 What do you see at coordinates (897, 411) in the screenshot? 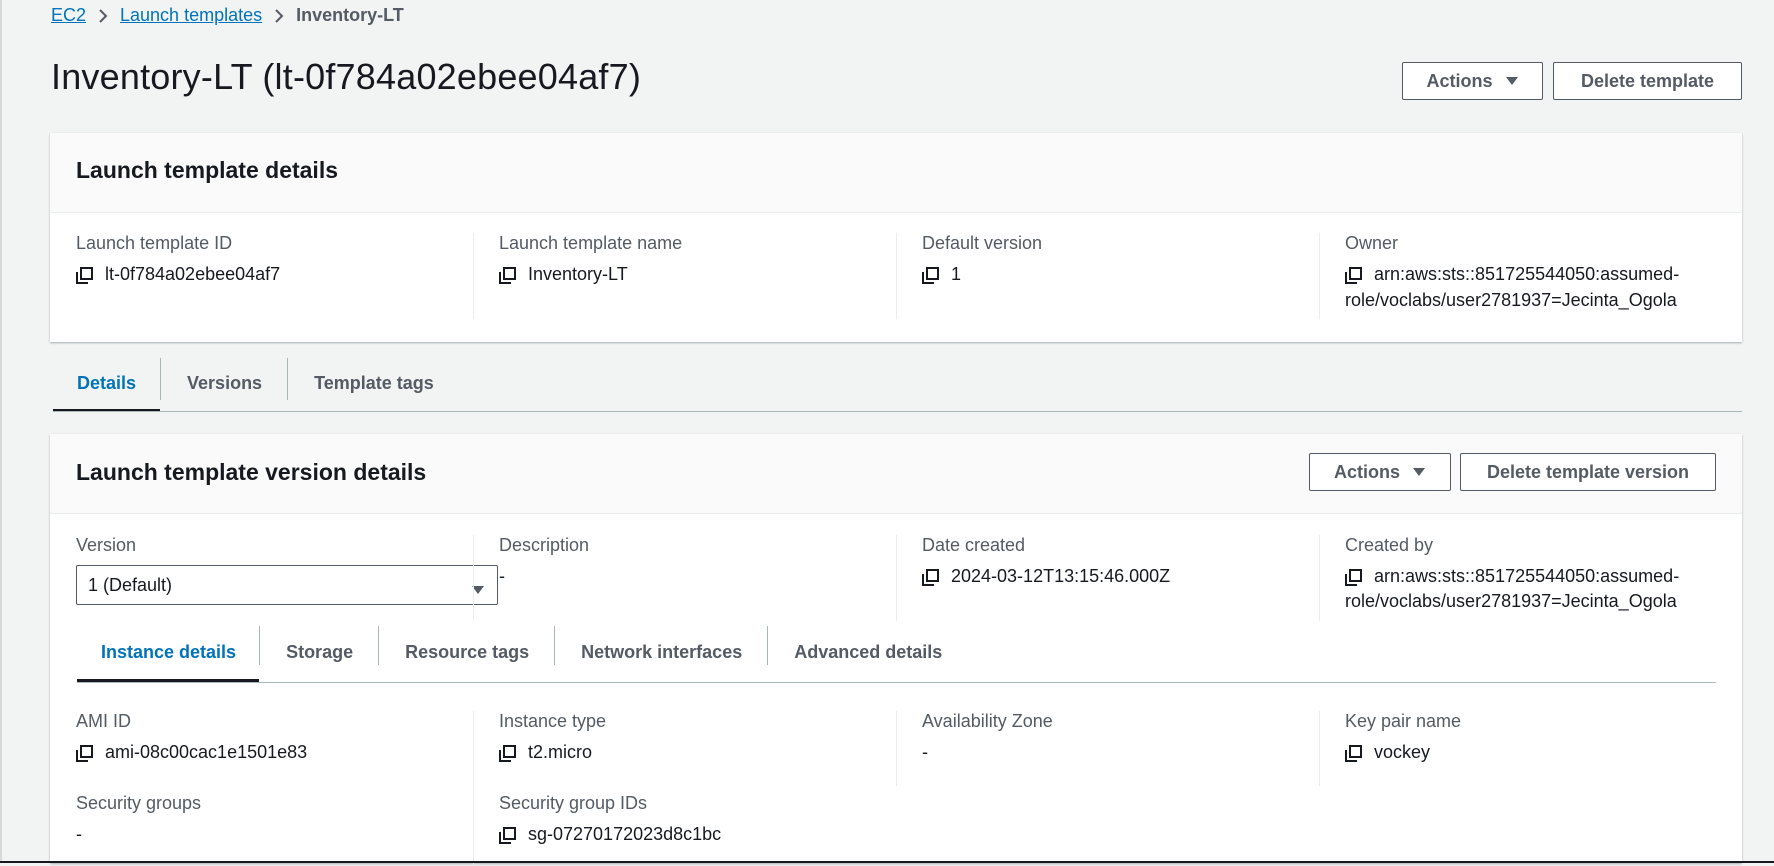
I see `tabs-baseline` at bounding box center [897, 411].